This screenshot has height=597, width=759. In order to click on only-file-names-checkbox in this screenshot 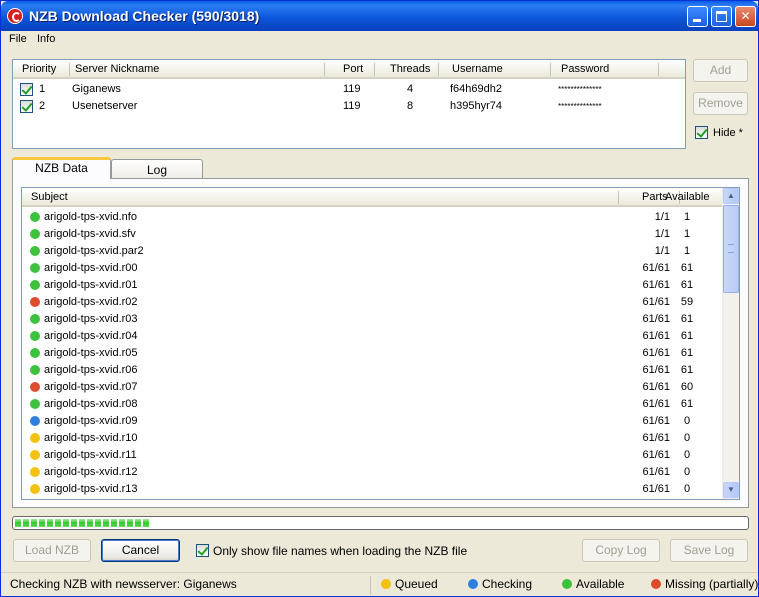, I will do `click(202, 550)`.